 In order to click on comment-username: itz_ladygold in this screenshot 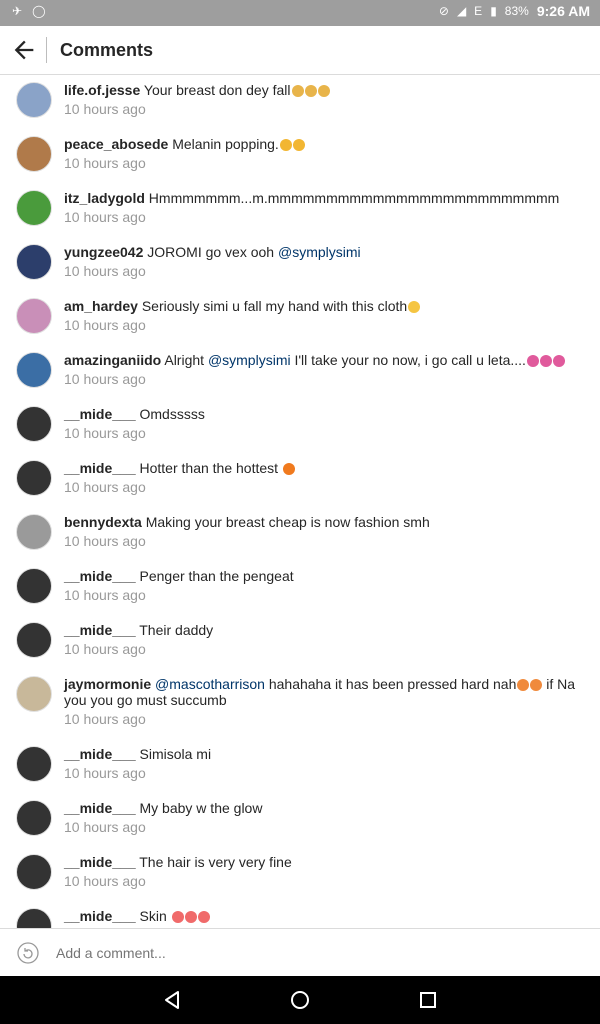, I will do `click(104, 198)`.